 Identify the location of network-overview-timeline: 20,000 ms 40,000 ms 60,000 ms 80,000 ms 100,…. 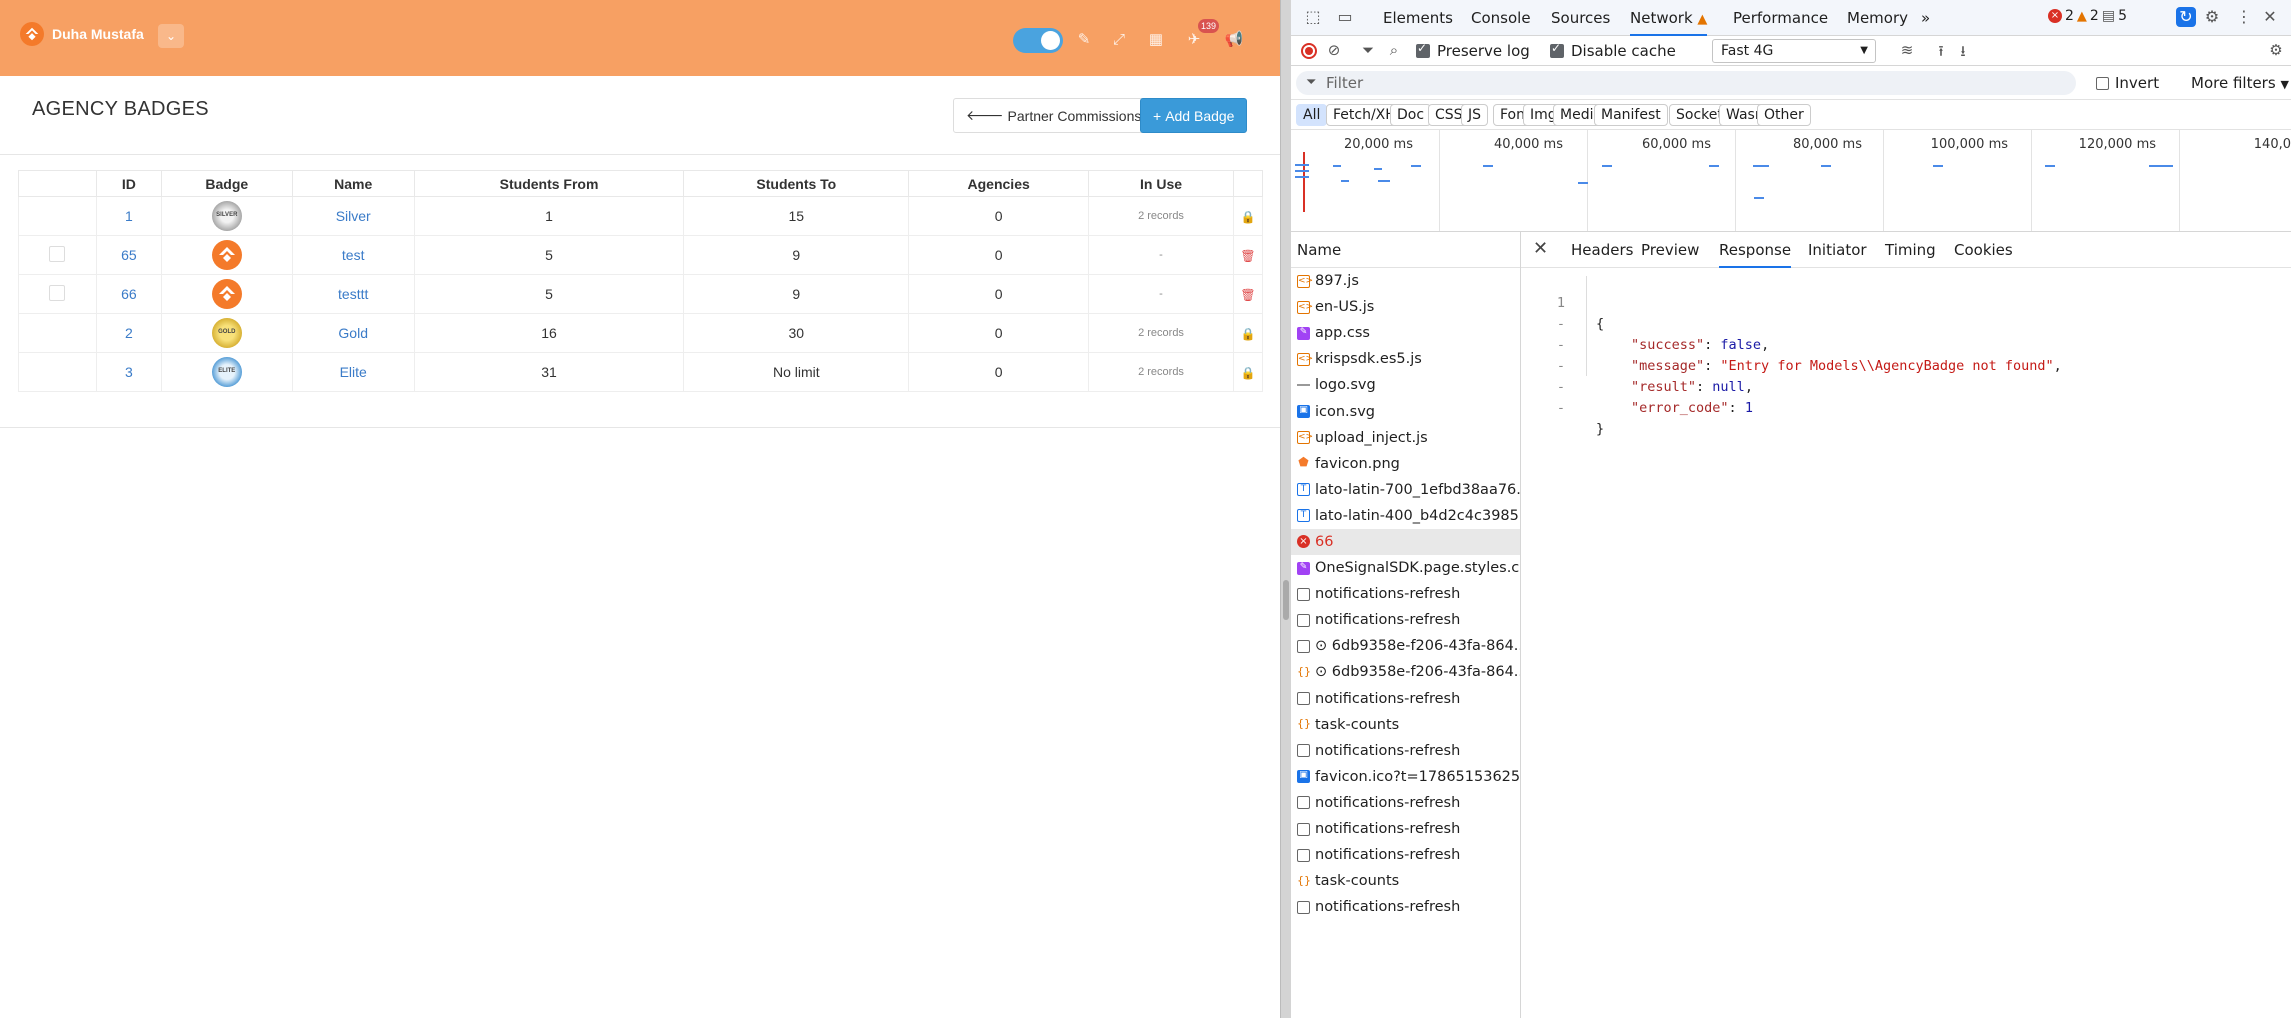
(1791, 181).